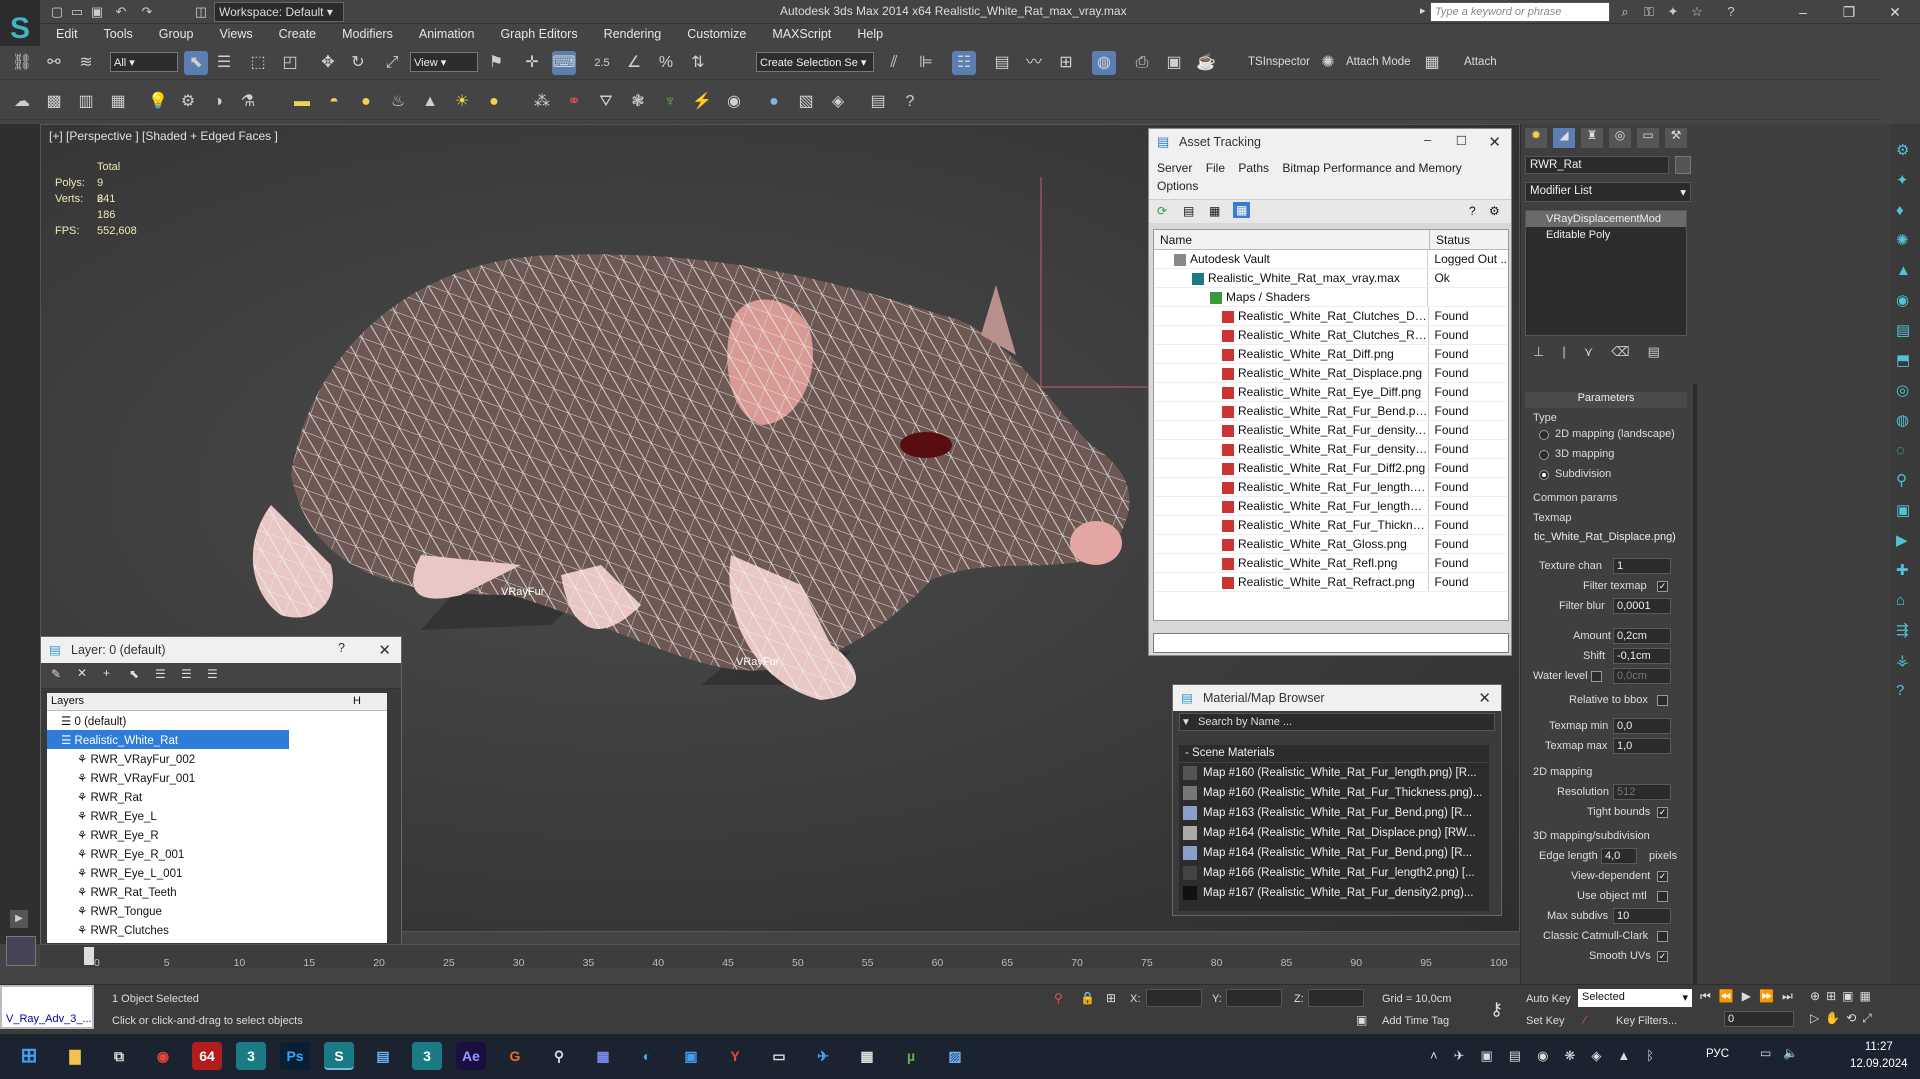 This screenshot has height=1079, width=1920. I want to click on infocenter-icon: ✦, so click(1673, 12).